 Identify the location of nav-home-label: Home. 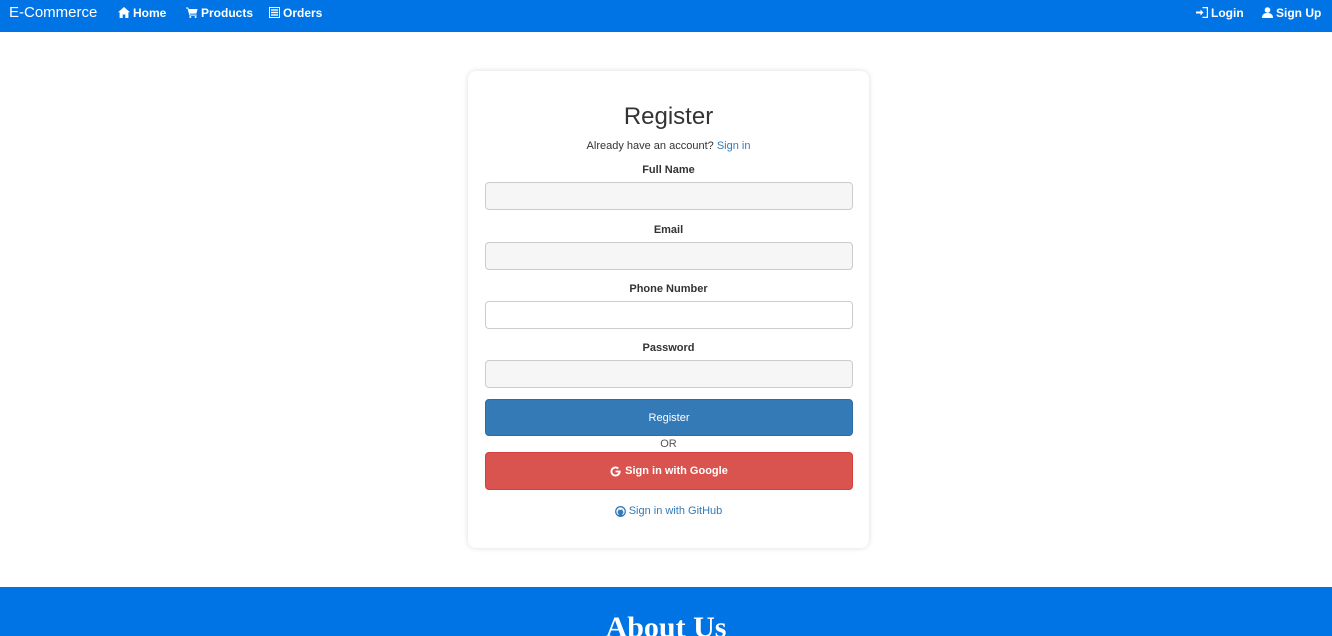
(150, 12).